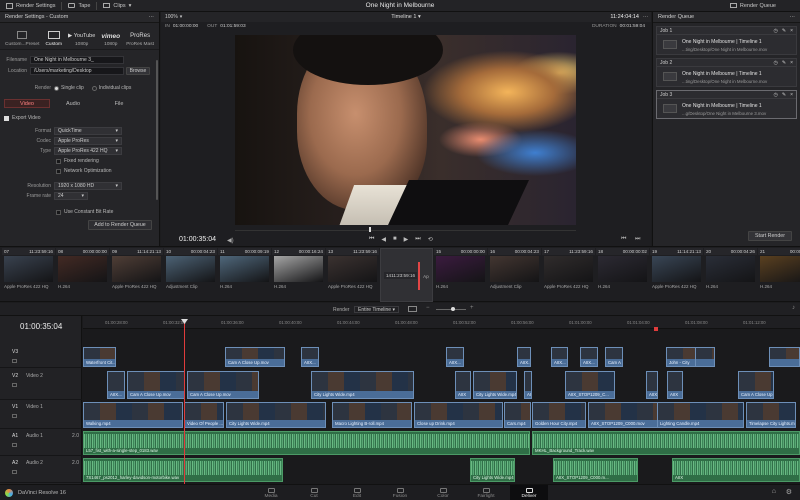 The width and height of the screenshot is (800, 500). What do you see at coordinates (559, 415) in the screenshot?
I see `video-clip: Golden Hour City.mp4` at bounding box center [559, 415].